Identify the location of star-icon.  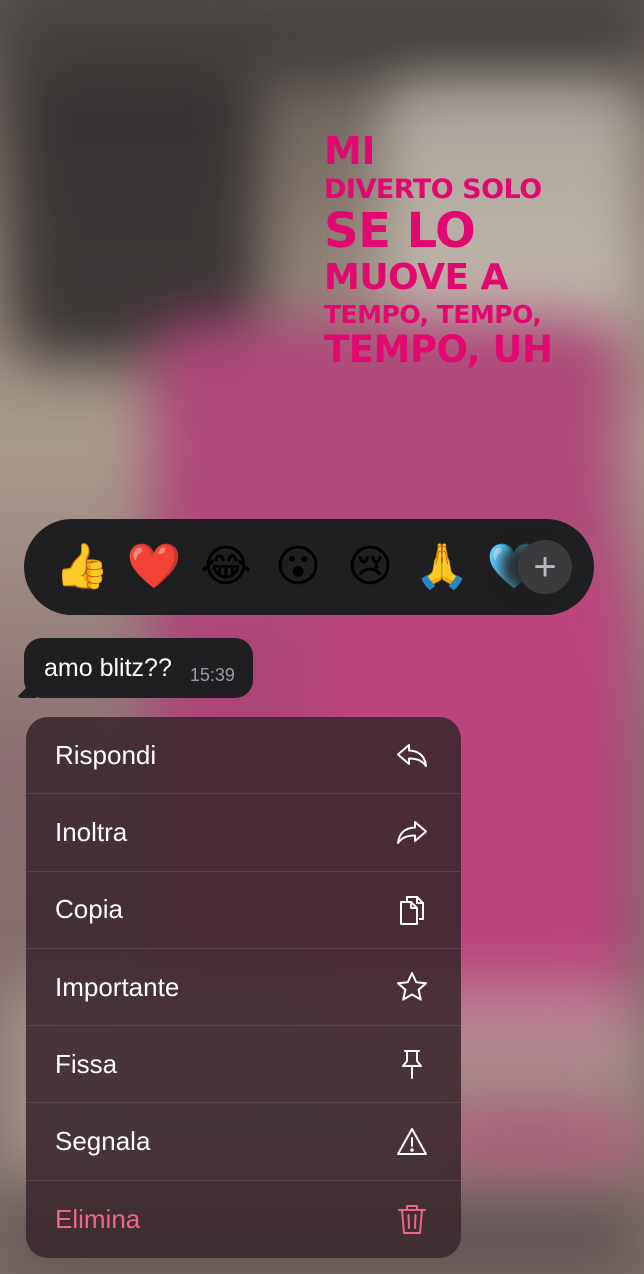
(412, 987).